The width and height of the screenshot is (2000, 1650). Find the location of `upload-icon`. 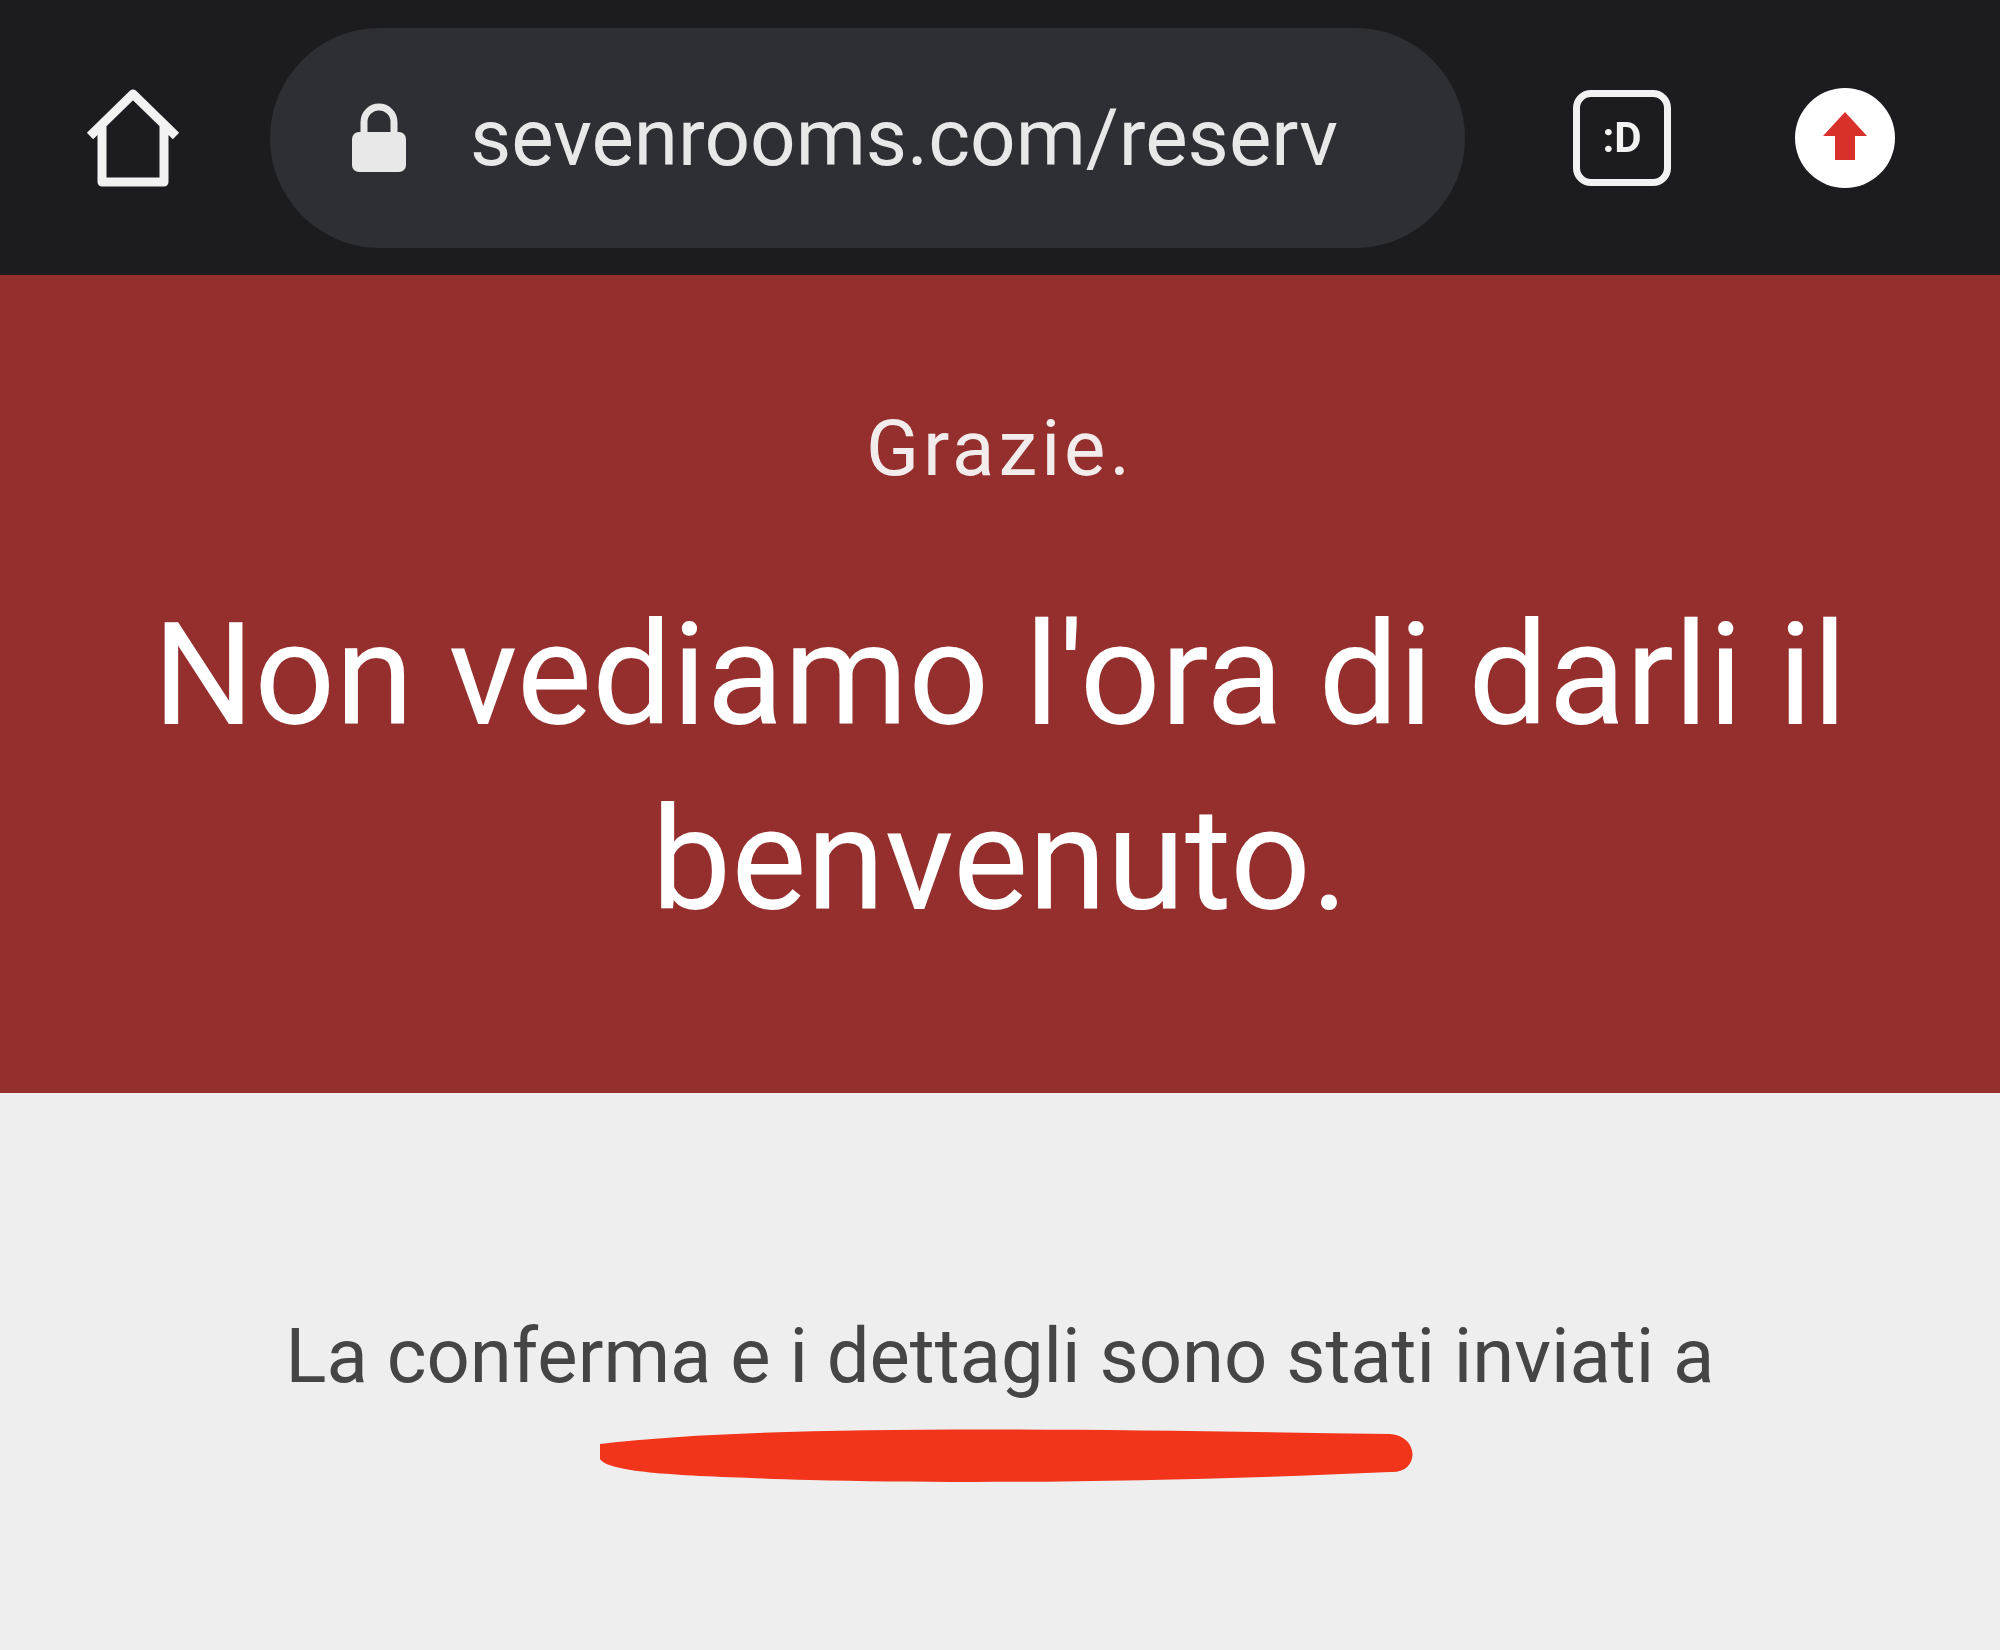

upload-icon is located at coordinates (1845, 137).